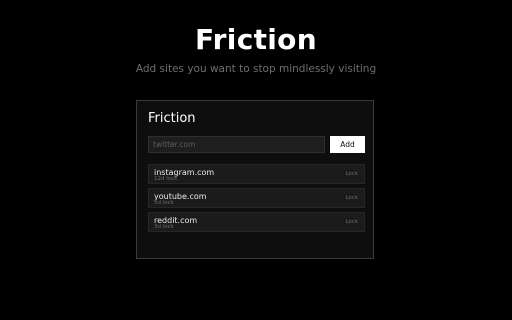 The width and height of the screenshot is (512, 320). Describe the element at coordinates (164, 203) in the screenshot. I see `site-lock-duration: 5d lock` at that location.